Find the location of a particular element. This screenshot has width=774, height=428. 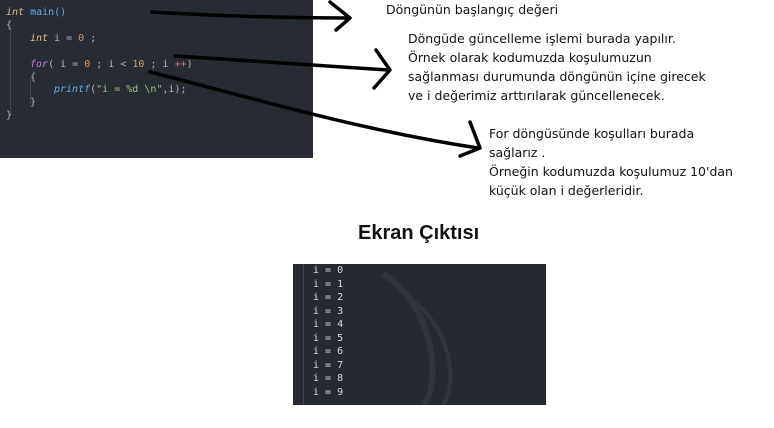

terminal-line: i = 1 is located at coordinates (328, 284).